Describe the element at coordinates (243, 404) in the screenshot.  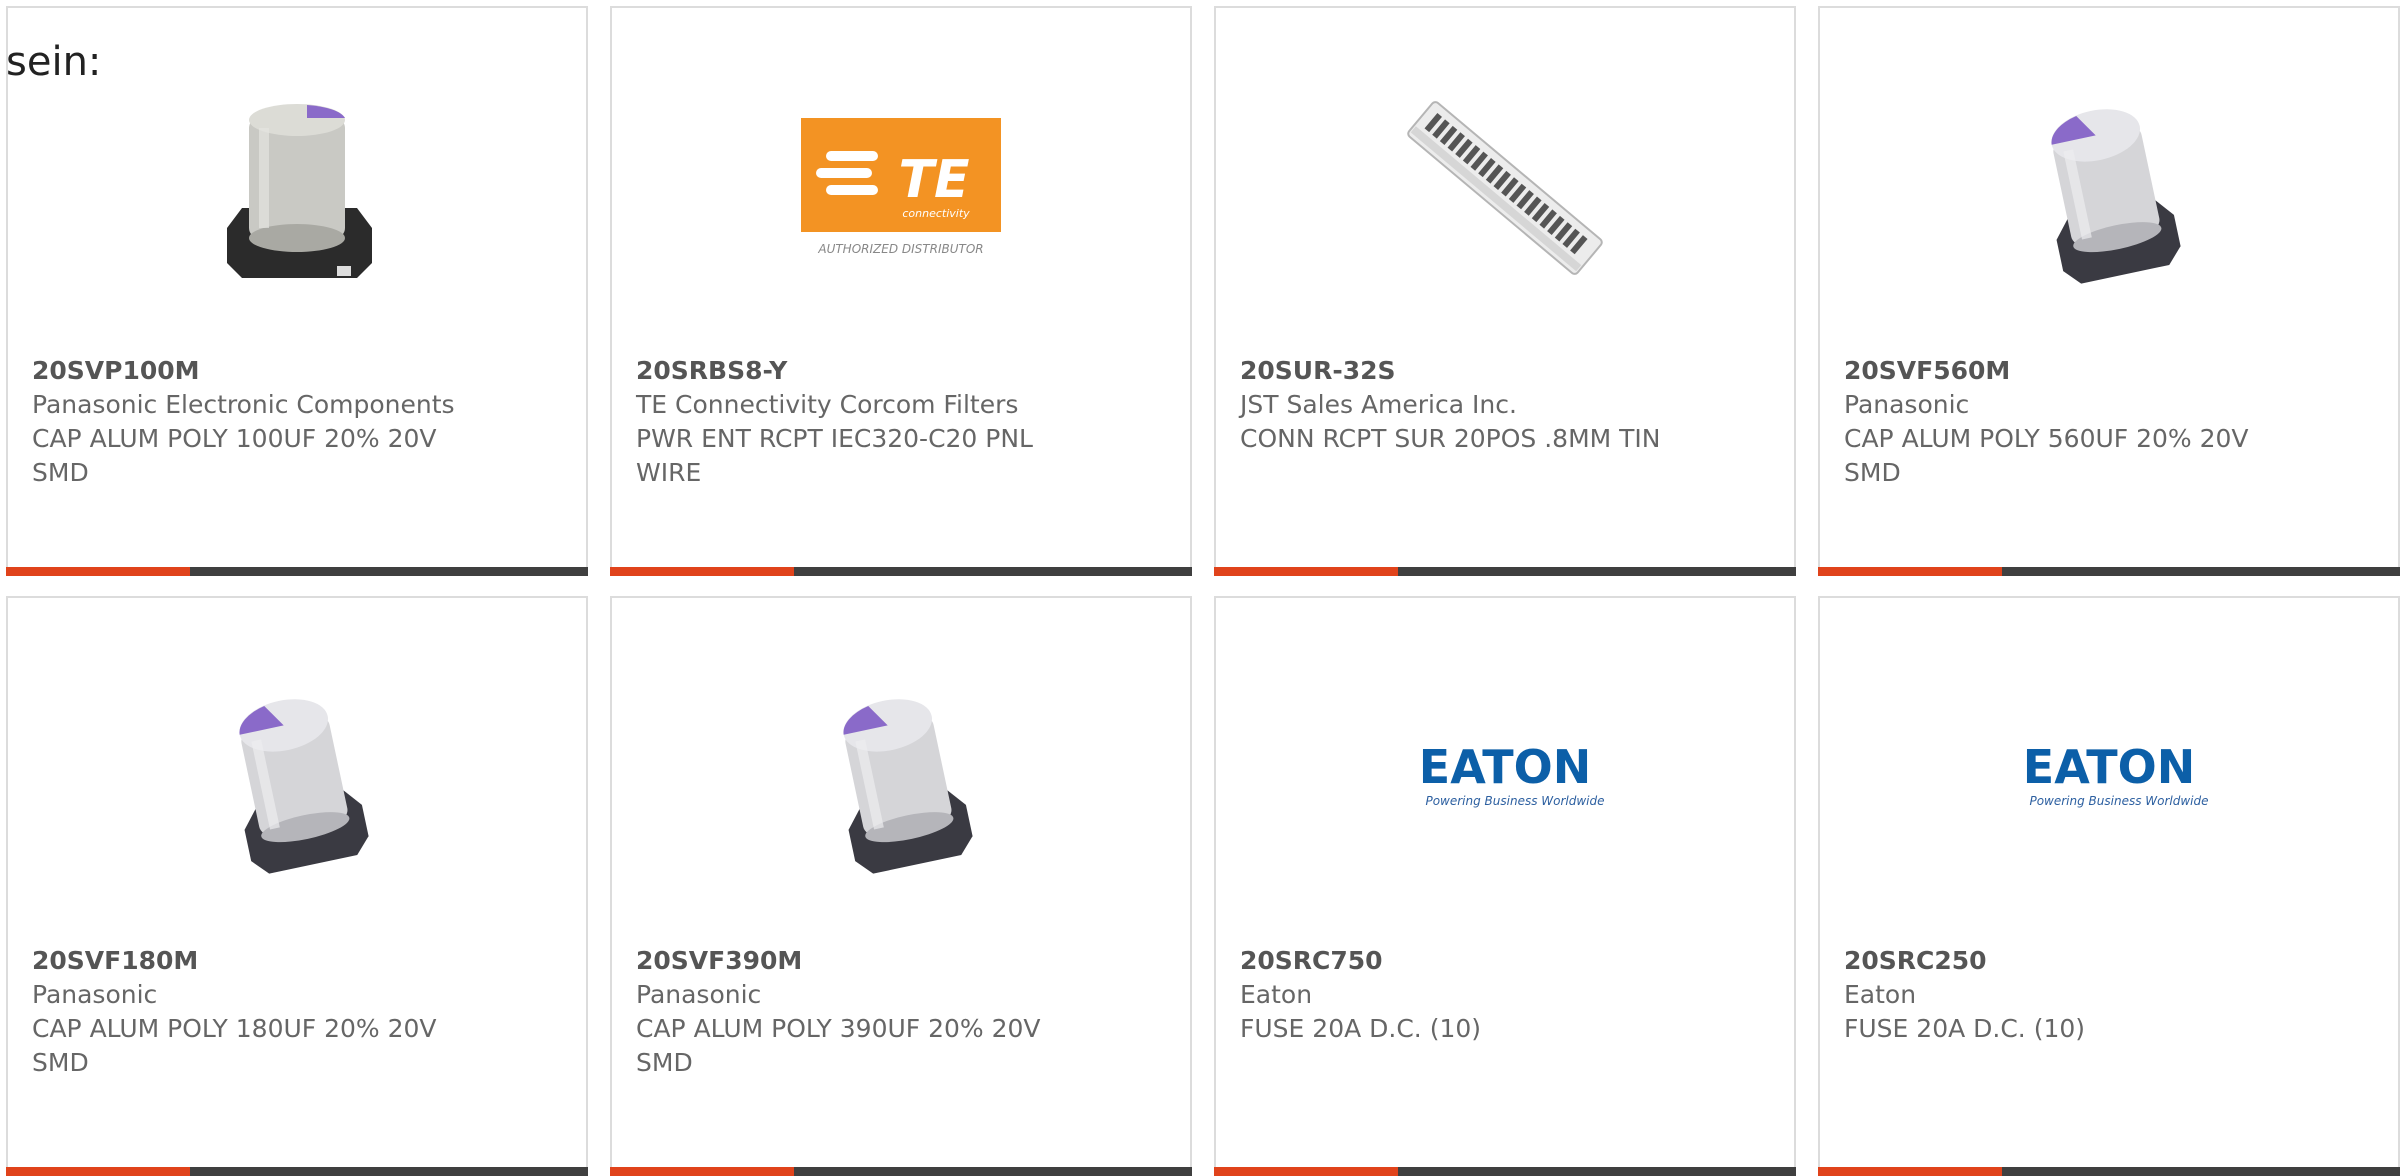
I see `manufacturer: Panasonic Electronic Components` at that location.